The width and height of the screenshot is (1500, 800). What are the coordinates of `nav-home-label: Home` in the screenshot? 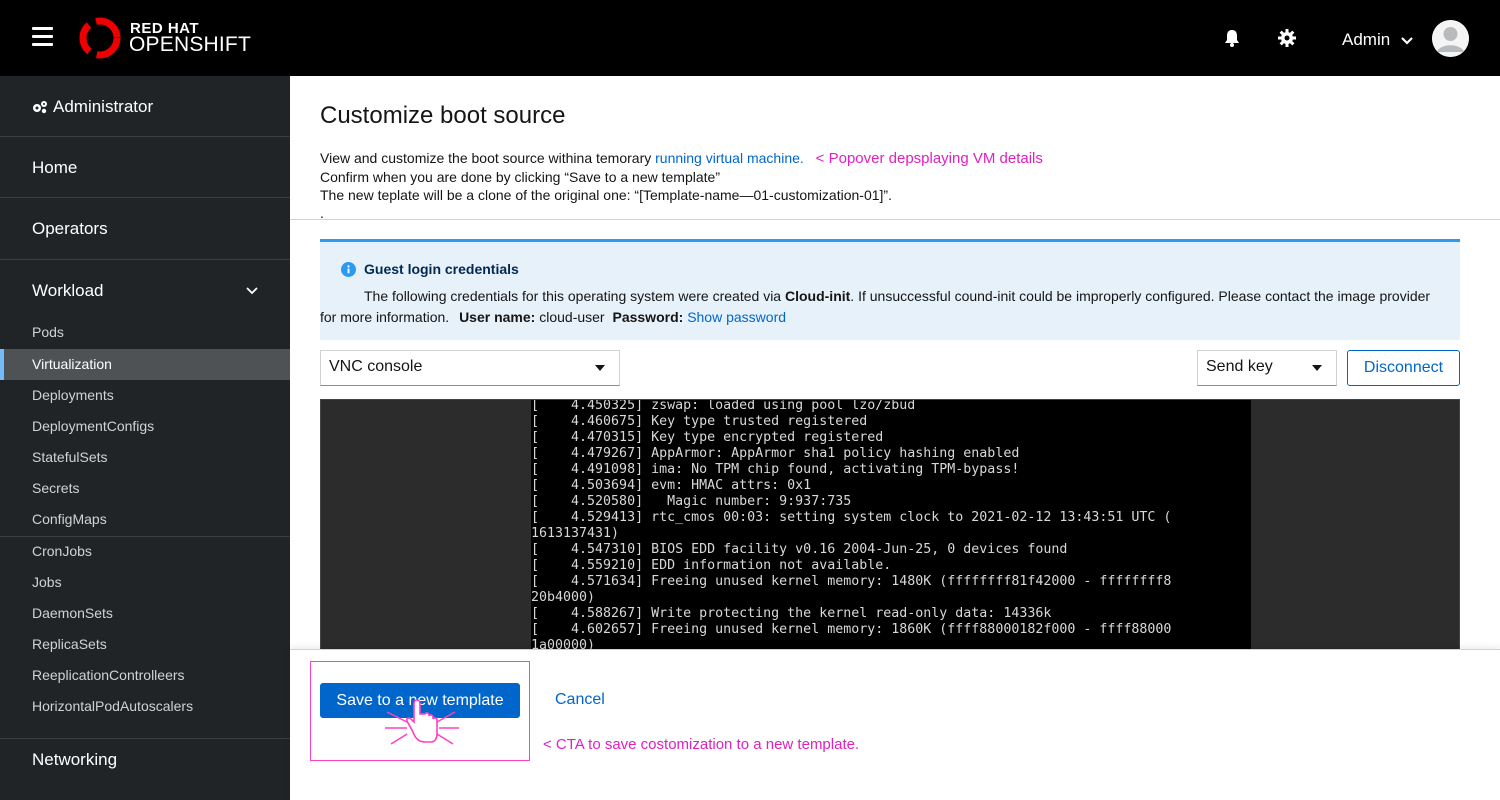 It's located at (55, 167).